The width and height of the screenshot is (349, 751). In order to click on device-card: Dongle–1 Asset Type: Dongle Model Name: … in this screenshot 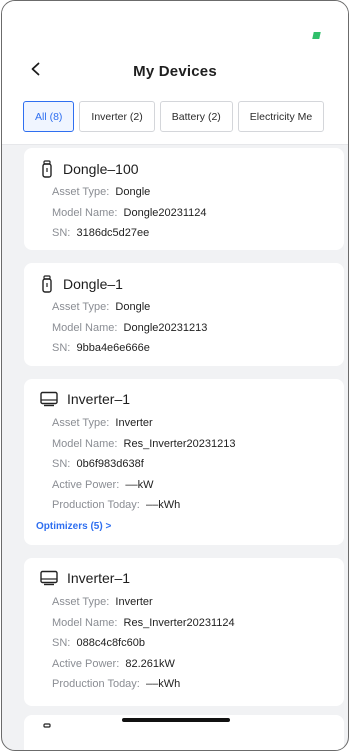, I will do `click(184, 314)`.